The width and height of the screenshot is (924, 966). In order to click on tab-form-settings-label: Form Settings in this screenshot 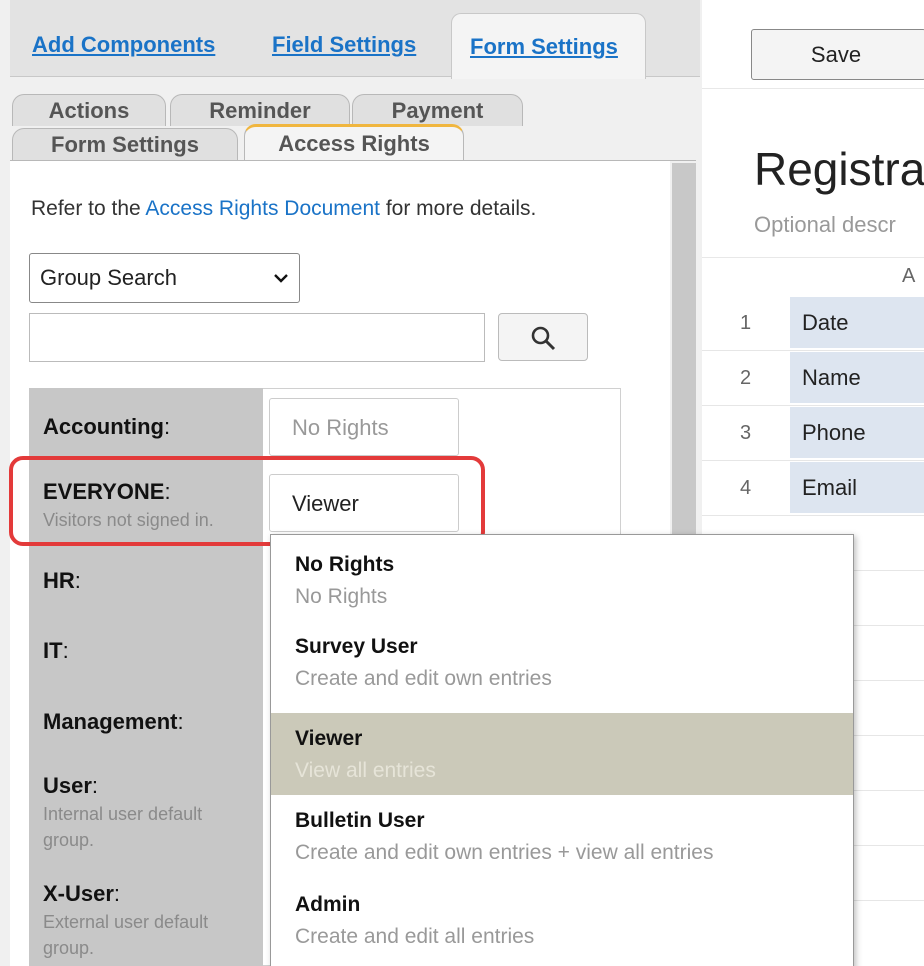, I will do `click(544, 46)`.